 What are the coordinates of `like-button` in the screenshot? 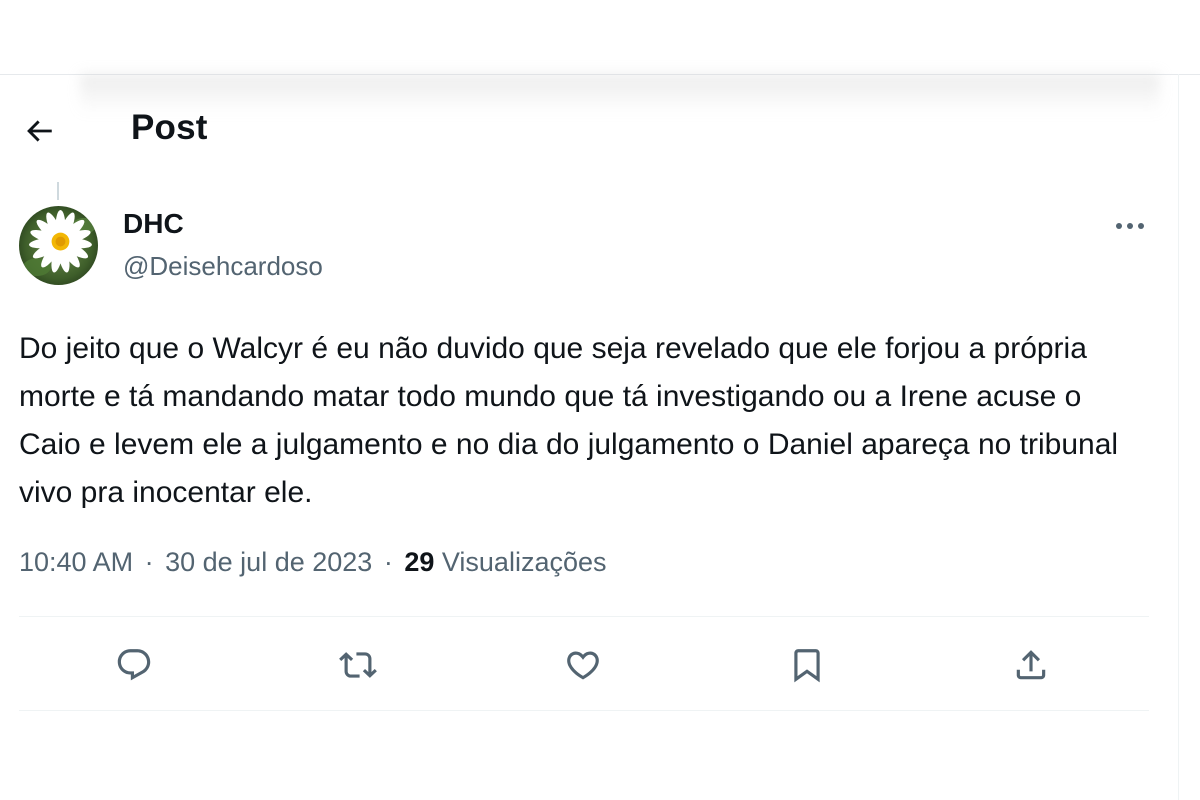 It's located at (583, 665).